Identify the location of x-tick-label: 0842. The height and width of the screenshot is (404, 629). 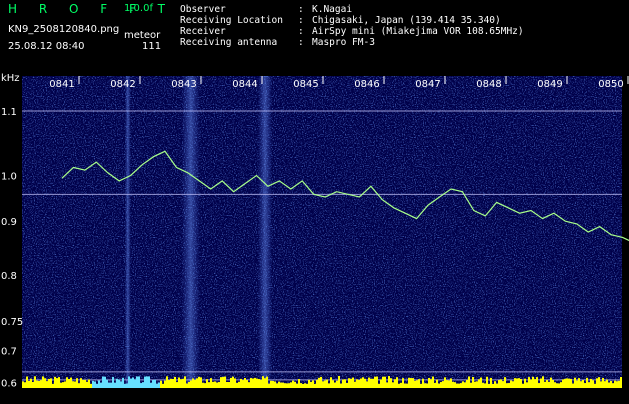
(122, 84).